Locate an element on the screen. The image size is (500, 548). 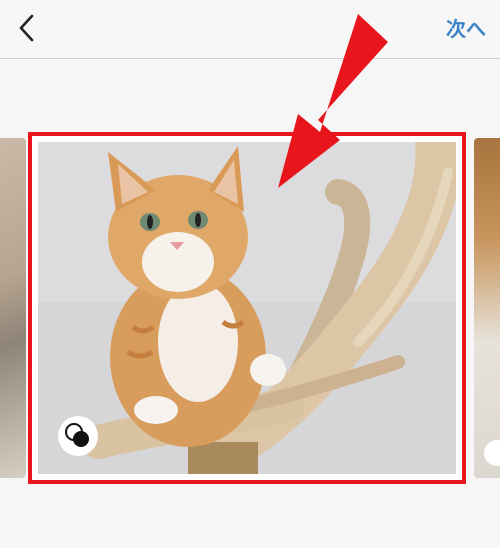
top-navigation-bar: 次へ is located at coordinates (250, 29).